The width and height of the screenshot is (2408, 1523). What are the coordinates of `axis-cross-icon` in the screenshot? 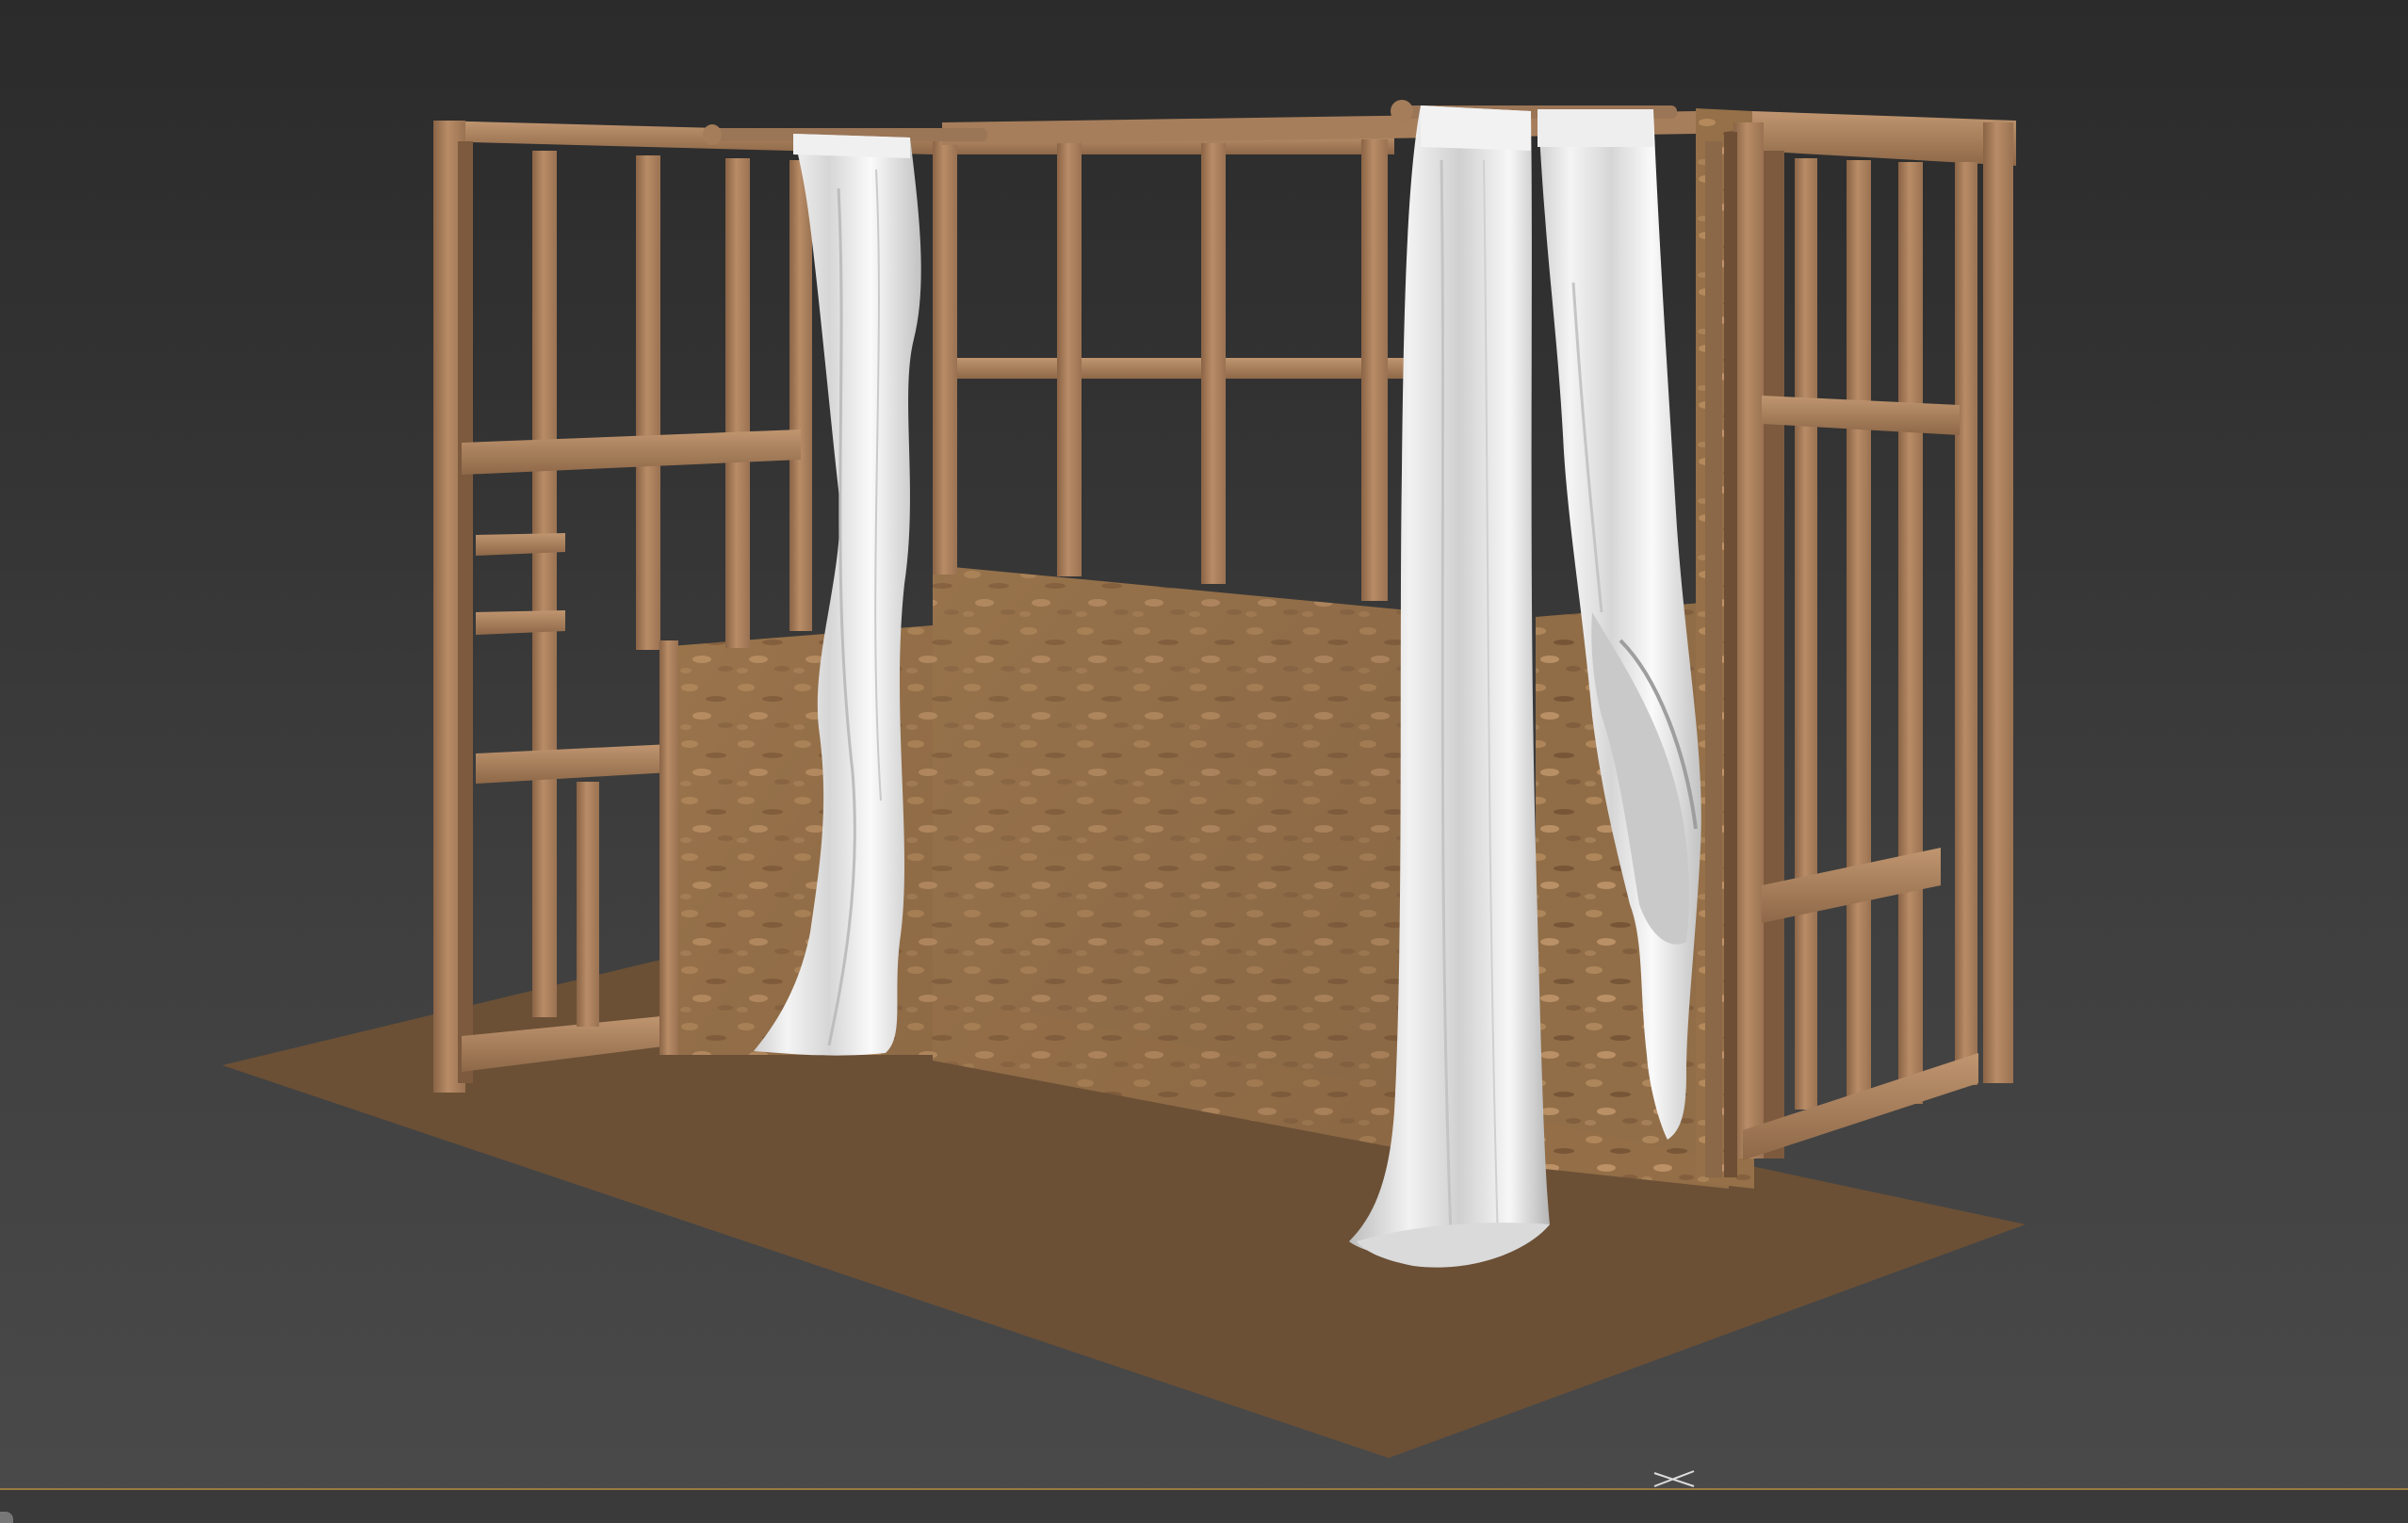 It's located at (1675, 1478).